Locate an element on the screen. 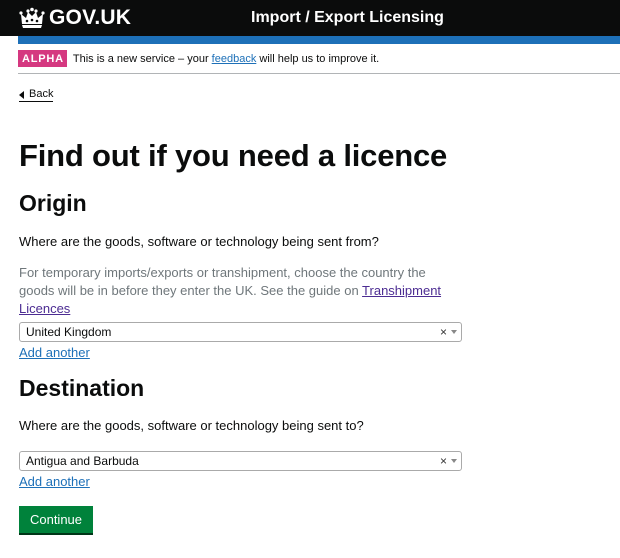  site-header: GOV.UK Import / Export Licensing is located at coordinates (310, 18).